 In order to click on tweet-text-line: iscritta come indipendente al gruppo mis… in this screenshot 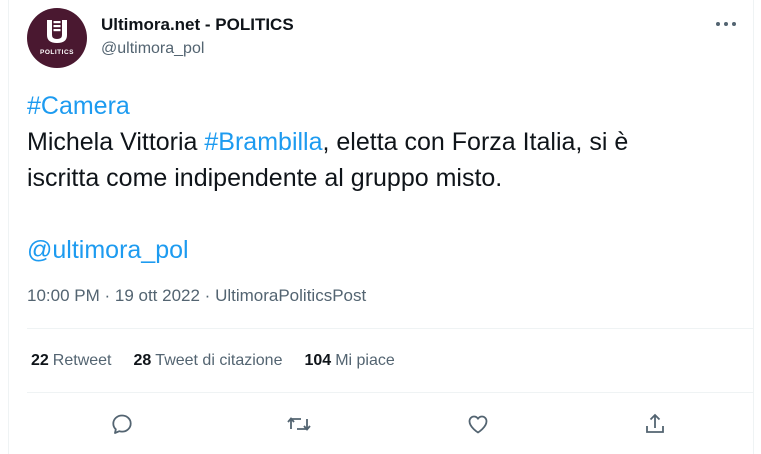, I will do `click(265, 178)`.